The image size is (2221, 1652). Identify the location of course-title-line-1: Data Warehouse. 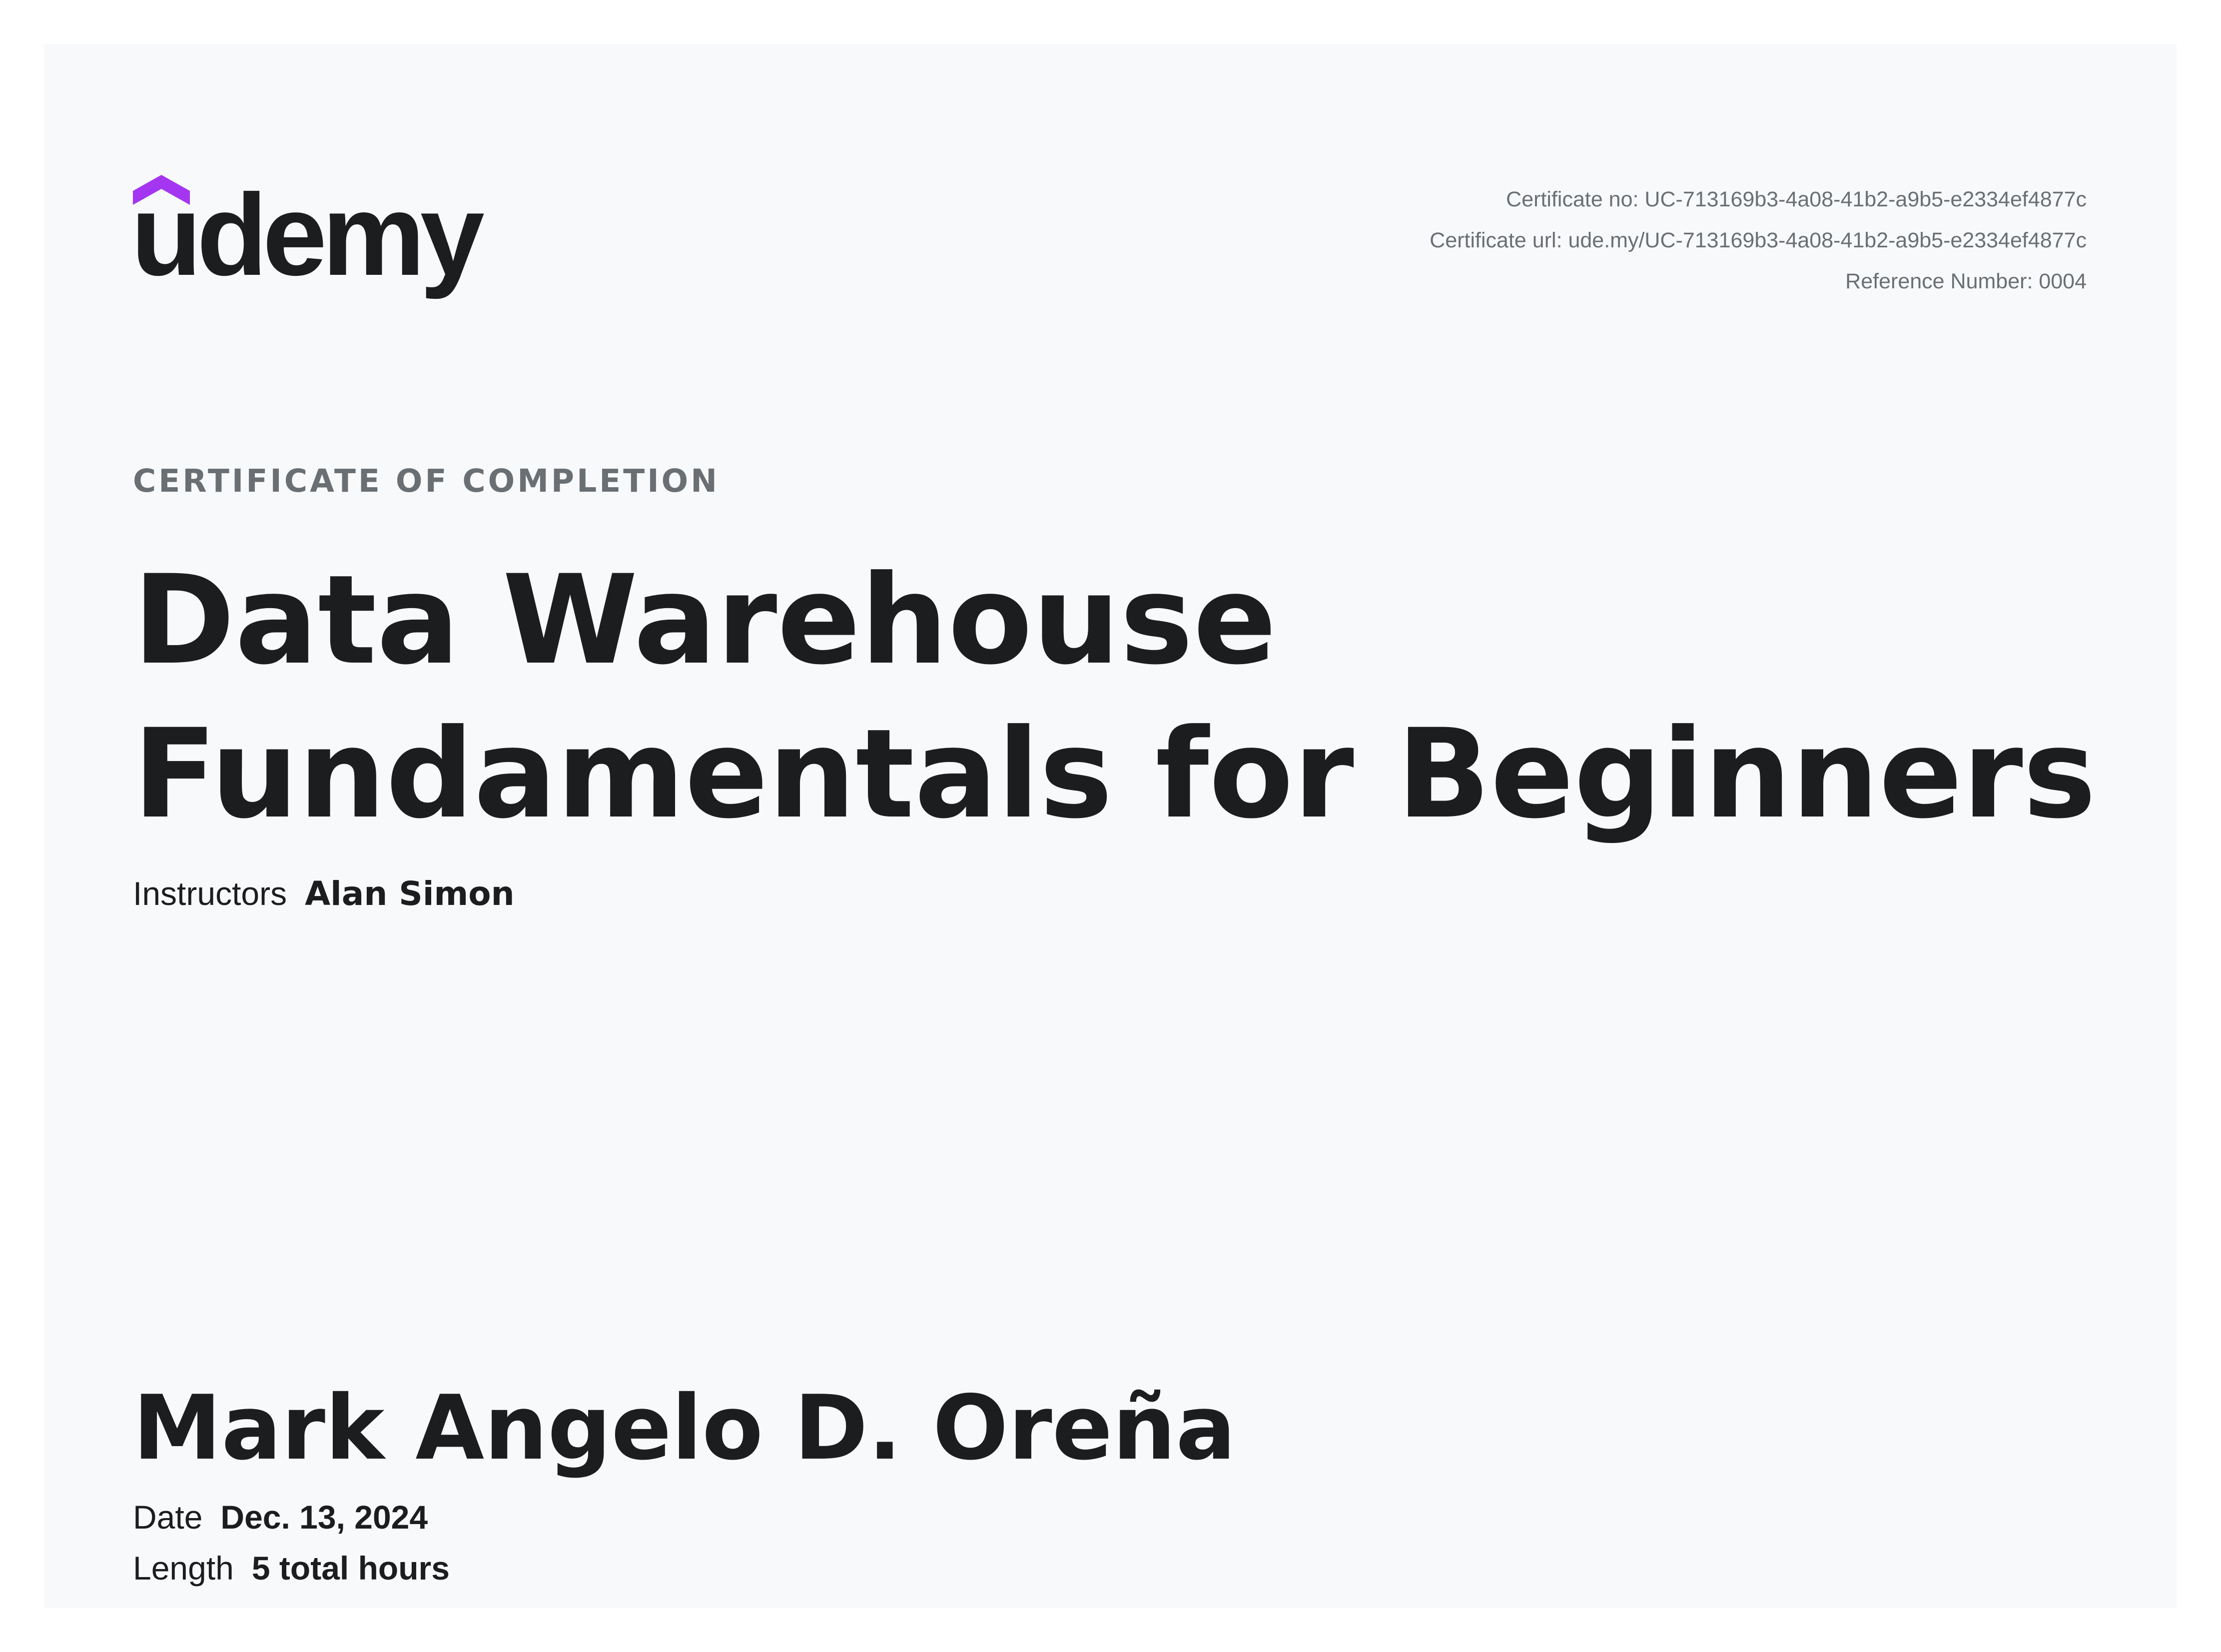
(705, 620).